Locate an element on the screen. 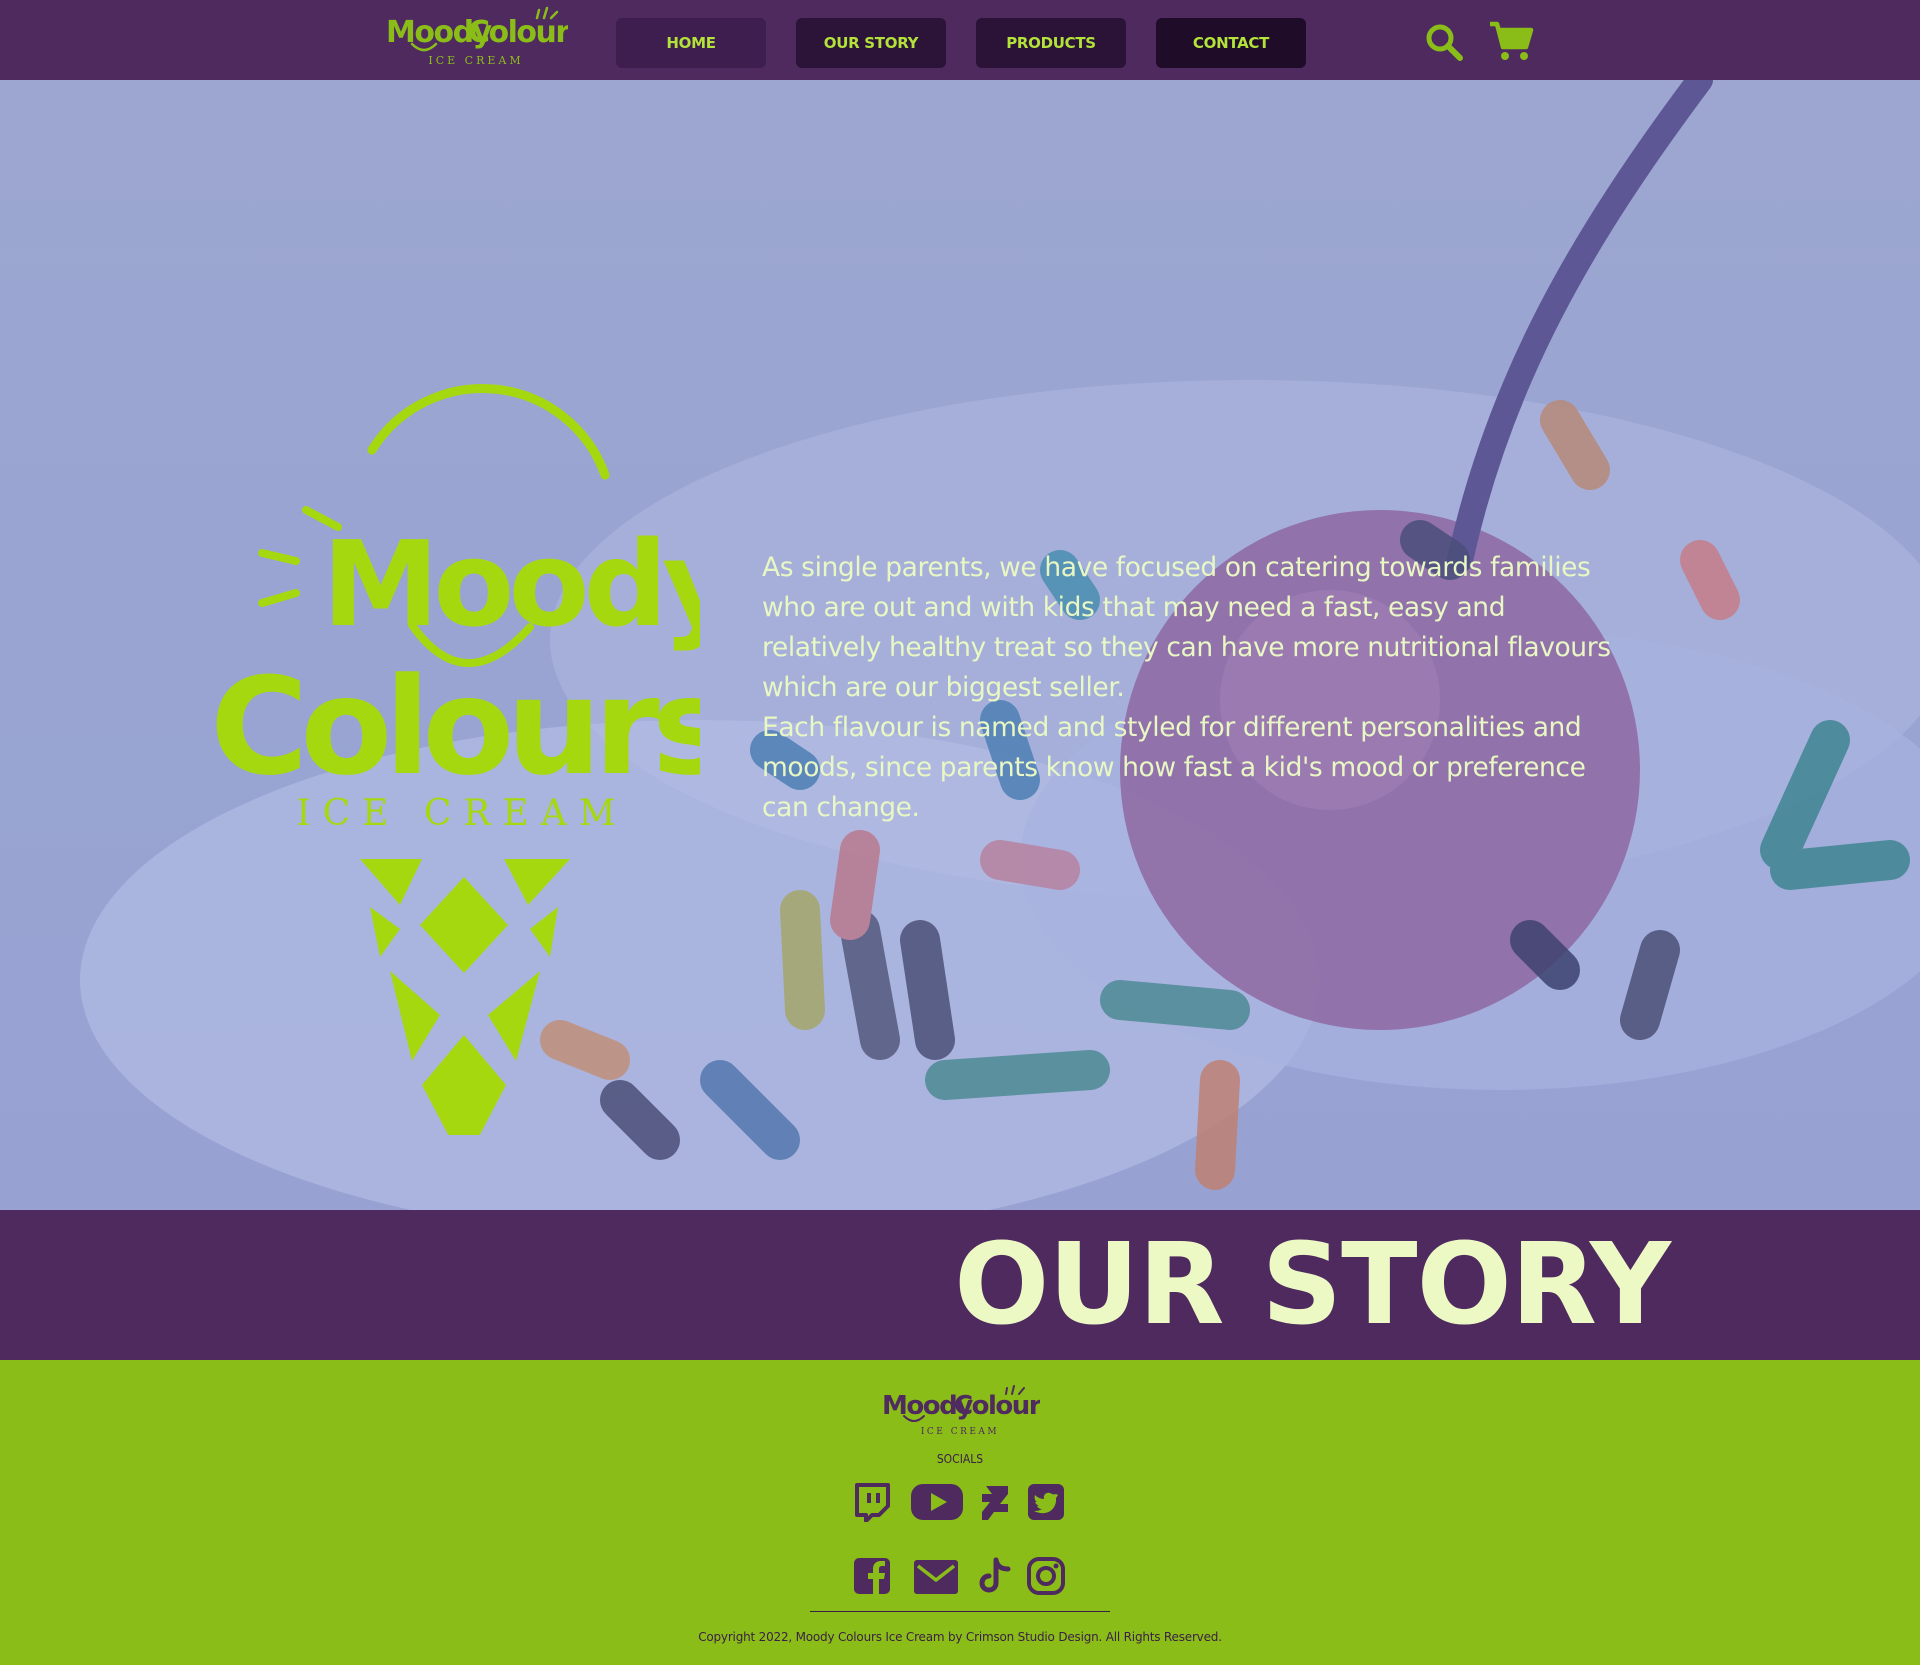 Image resolution: width=1920 pixels, height=1665 pixels. search-icon is located at coordinates (1444, 42).